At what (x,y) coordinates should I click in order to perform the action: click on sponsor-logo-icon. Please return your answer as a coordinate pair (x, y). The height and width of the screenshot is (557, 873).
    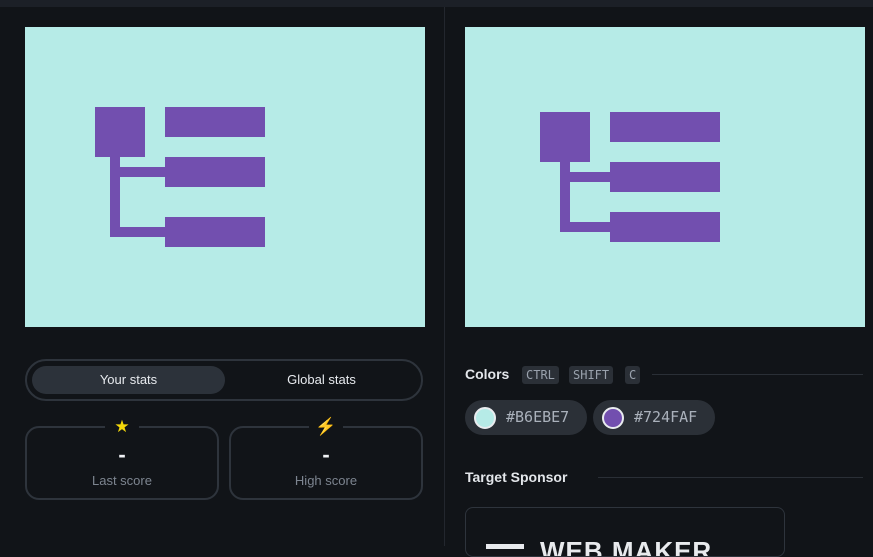
    Looking at the image, I should click on (505, 546).